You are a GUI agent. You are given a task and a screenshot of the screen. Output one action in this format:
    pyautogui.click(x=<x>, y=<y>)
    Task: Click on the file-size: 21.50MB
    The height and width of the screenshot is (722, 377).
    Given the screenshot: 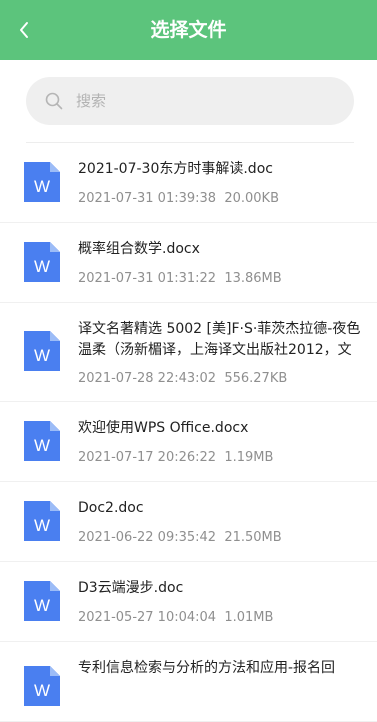 What is the action you would take?
    pyautogui.click(x=253, y=537)
    